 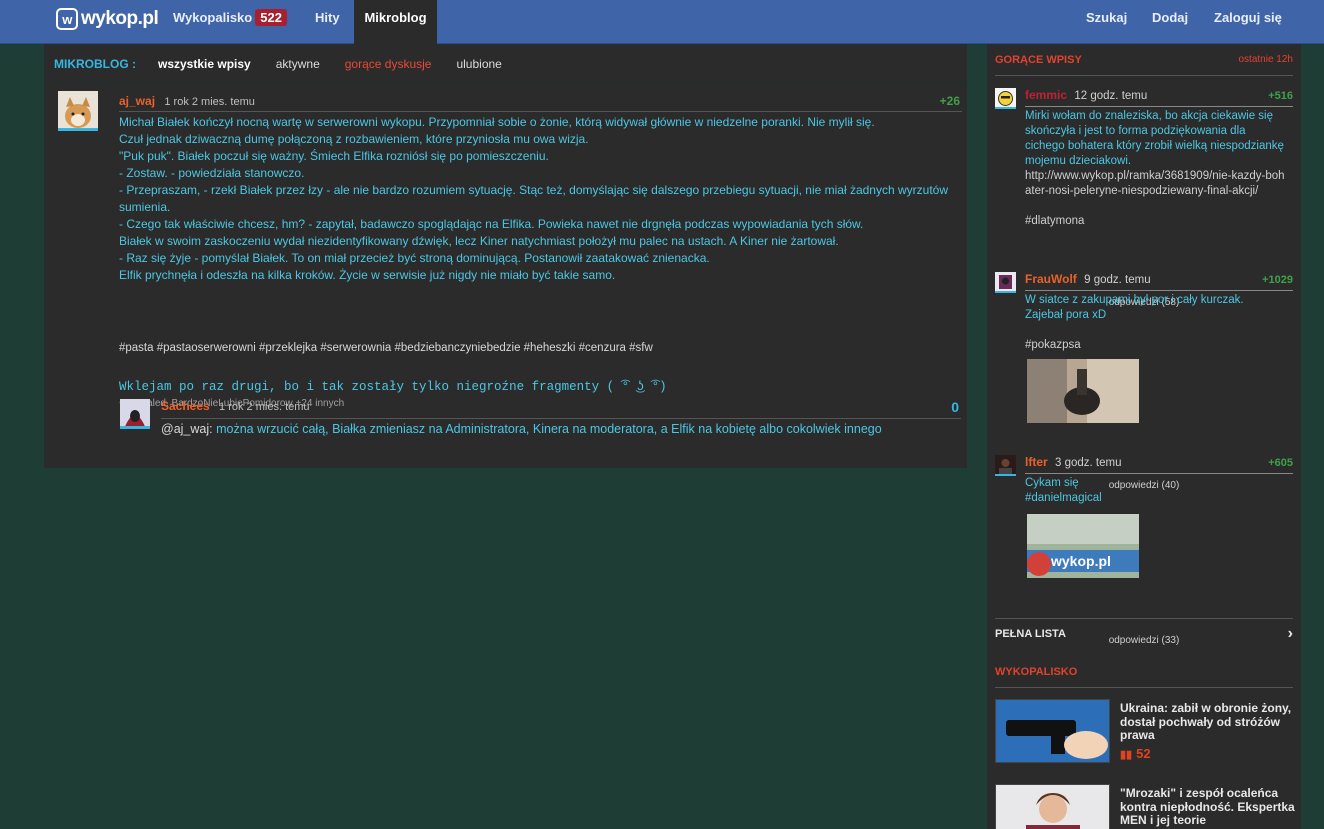 What do you see at coordinates (95, 63) in the screenshot?
I see `mikroblog-title: MIKROBLOG :` at bounding box center [95, 63].